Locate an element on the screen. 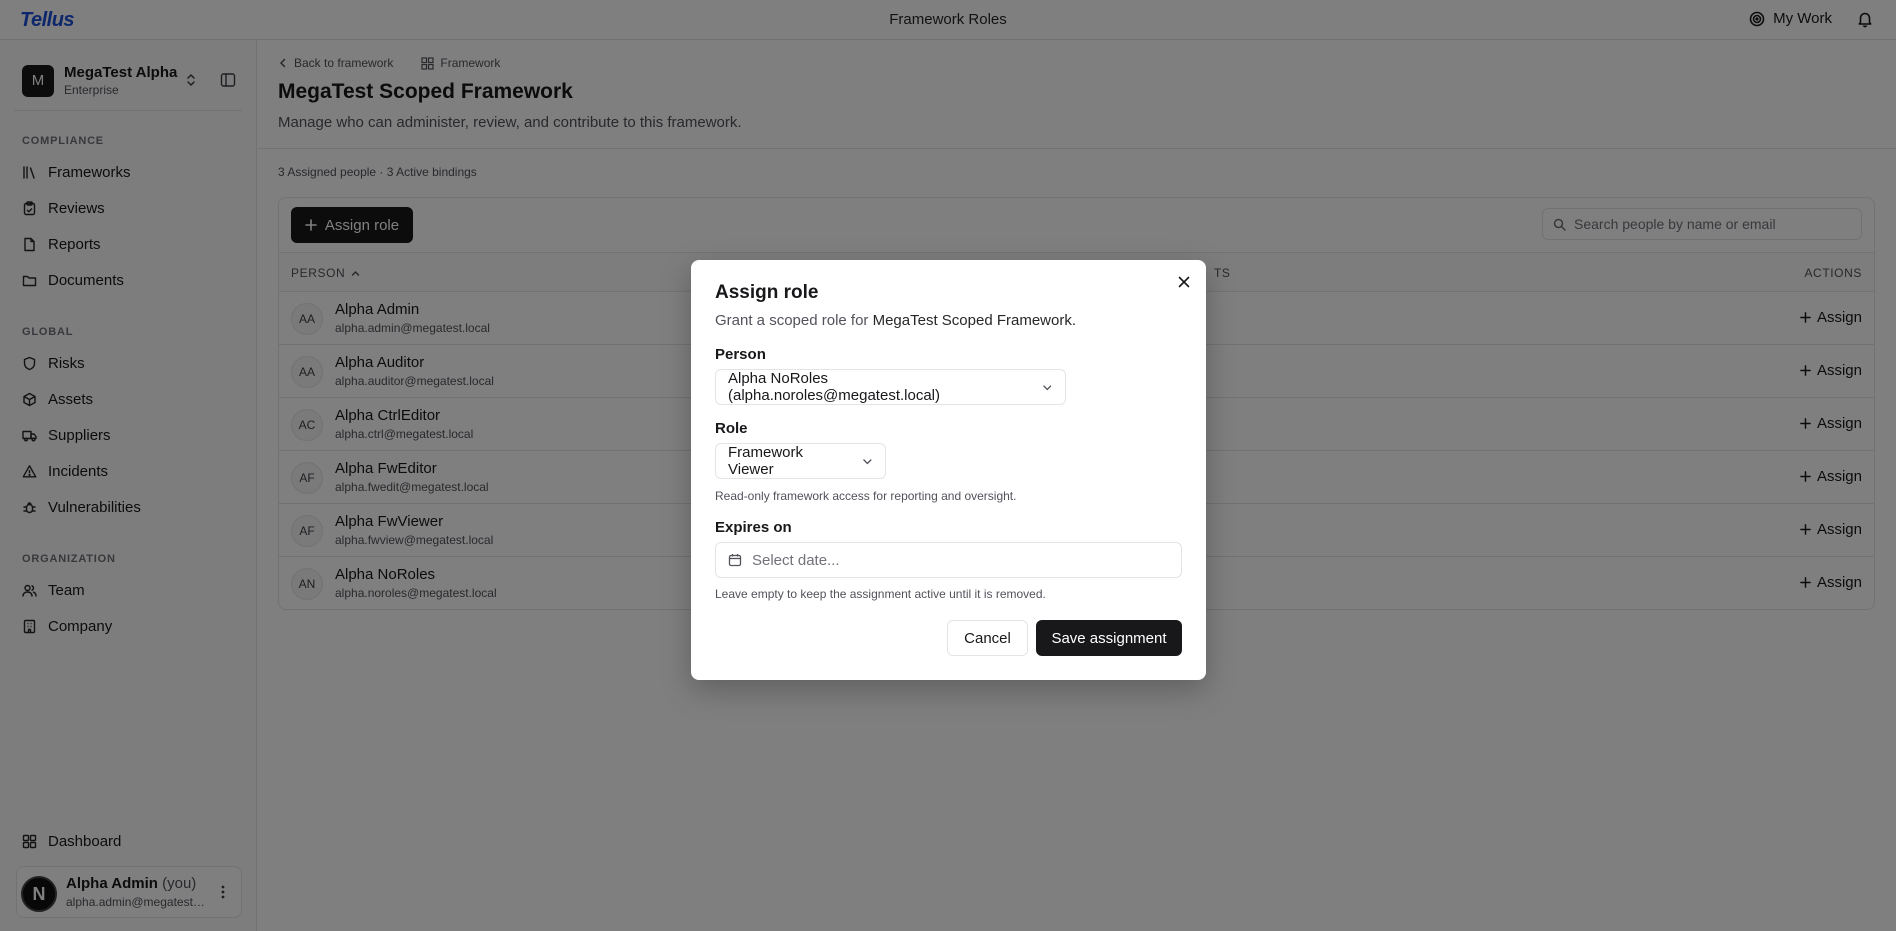  role-field-label: Role is located at coordinates (731, 428).